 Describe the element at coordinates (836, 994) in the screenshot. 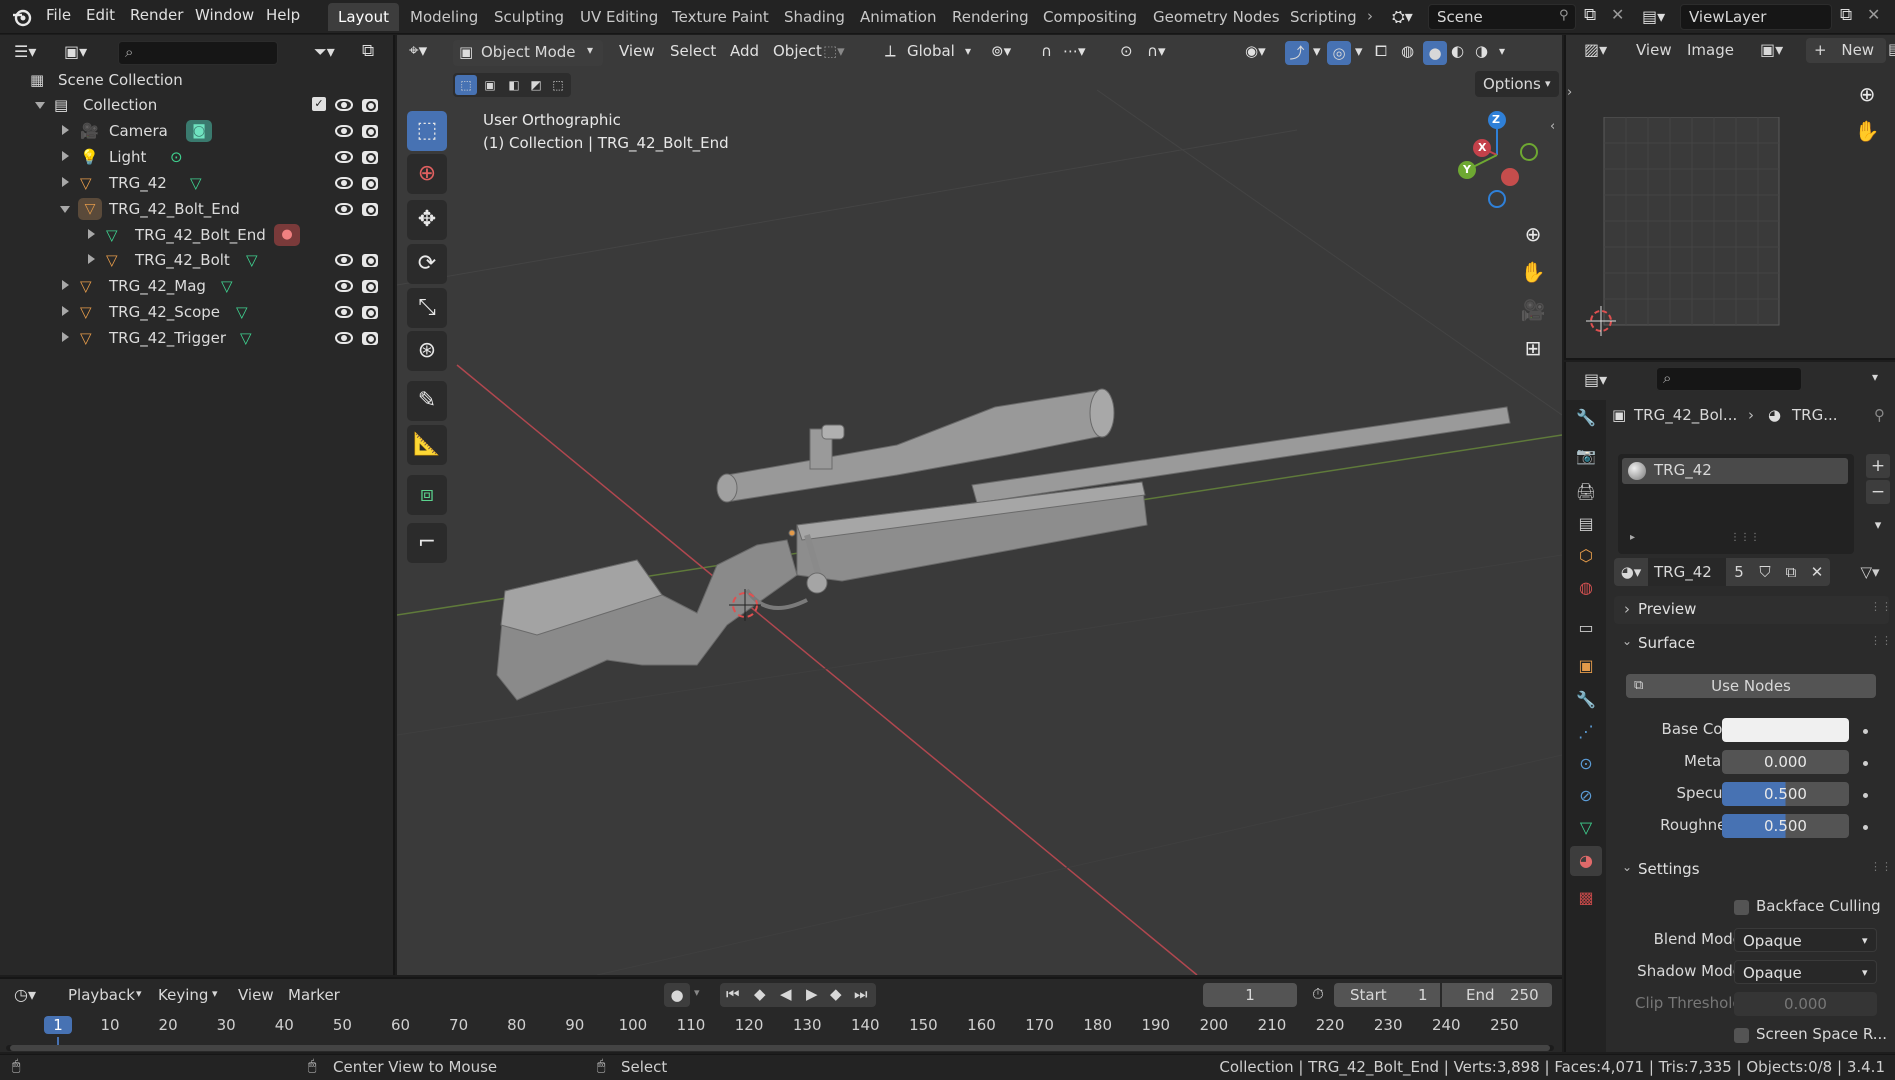

I see `next-keyframe-icon: ◆` at that location.